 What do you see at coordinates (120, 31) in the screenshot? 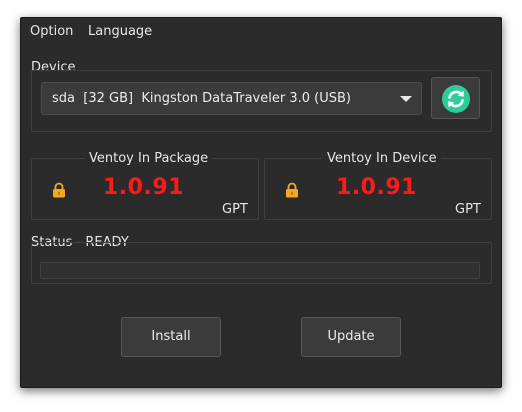
I see `menu-language: Language` at bounding box center [120, 31].